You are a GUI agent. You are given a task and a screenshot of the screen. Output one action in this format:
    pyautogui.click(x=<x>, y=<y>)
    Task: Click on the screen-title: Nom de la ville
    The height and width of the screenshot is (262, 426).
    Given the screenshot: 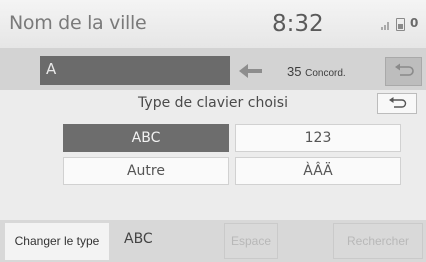 What is the action you would take?
    pyautogui.click(x=78, y=23)
    